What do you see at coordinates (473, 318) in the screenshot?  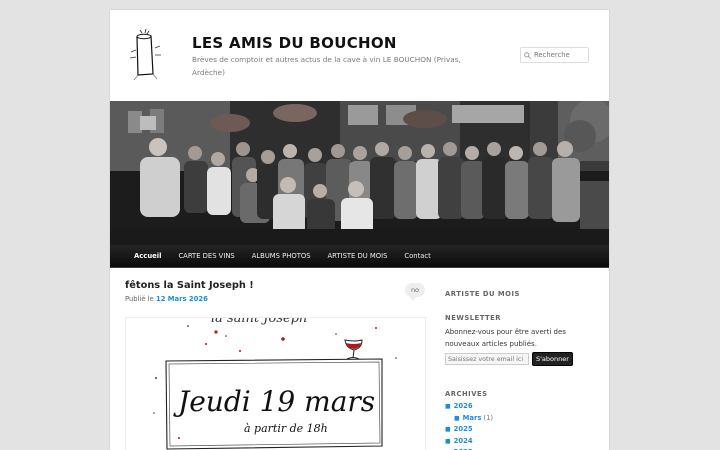 I see `widget-title-newsletter: NEWSLETTER` at bounding box center [473, 318].